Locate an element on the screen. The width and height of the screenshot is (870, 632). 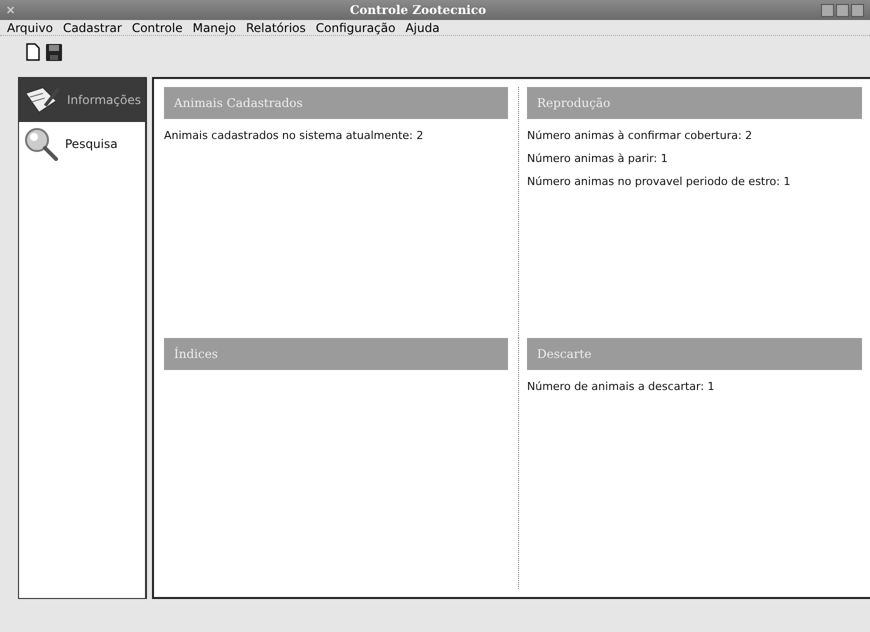
save-icon is located at coordinates (54, 52).